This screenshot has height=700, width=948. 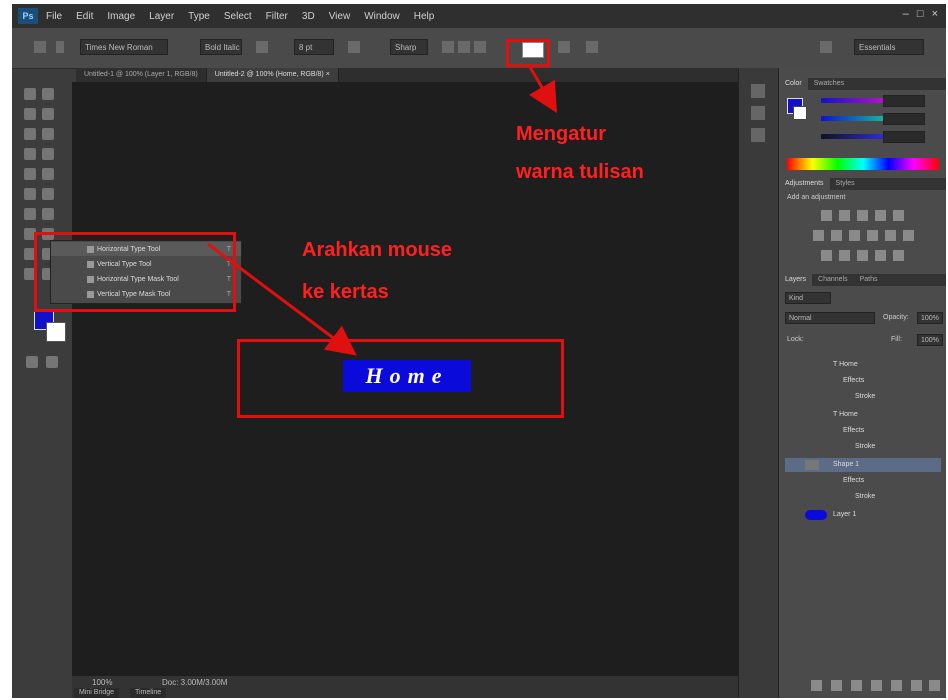 What do you see at coordinates (908, 235) in the screenshot?
I see `color-lookup-icon` at bounding box center [908, 235].